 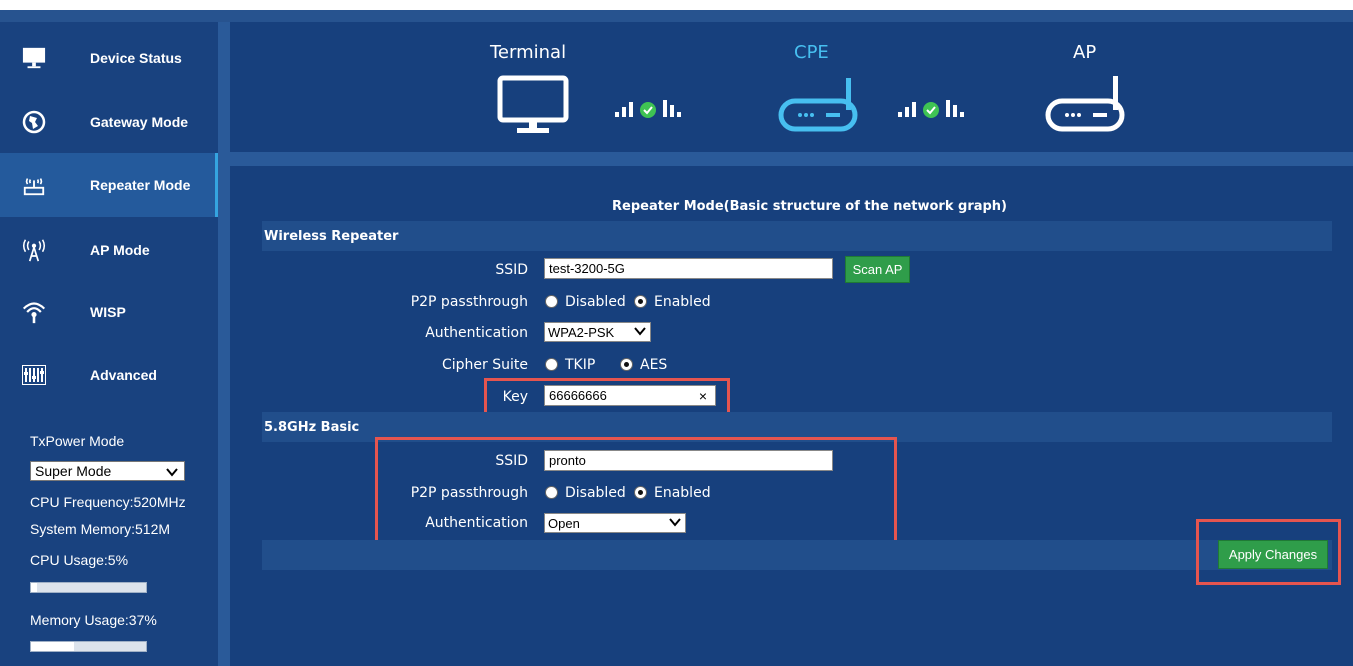 I want to click on sidebar-item-label: Advanced, so click(x=123, y=375).